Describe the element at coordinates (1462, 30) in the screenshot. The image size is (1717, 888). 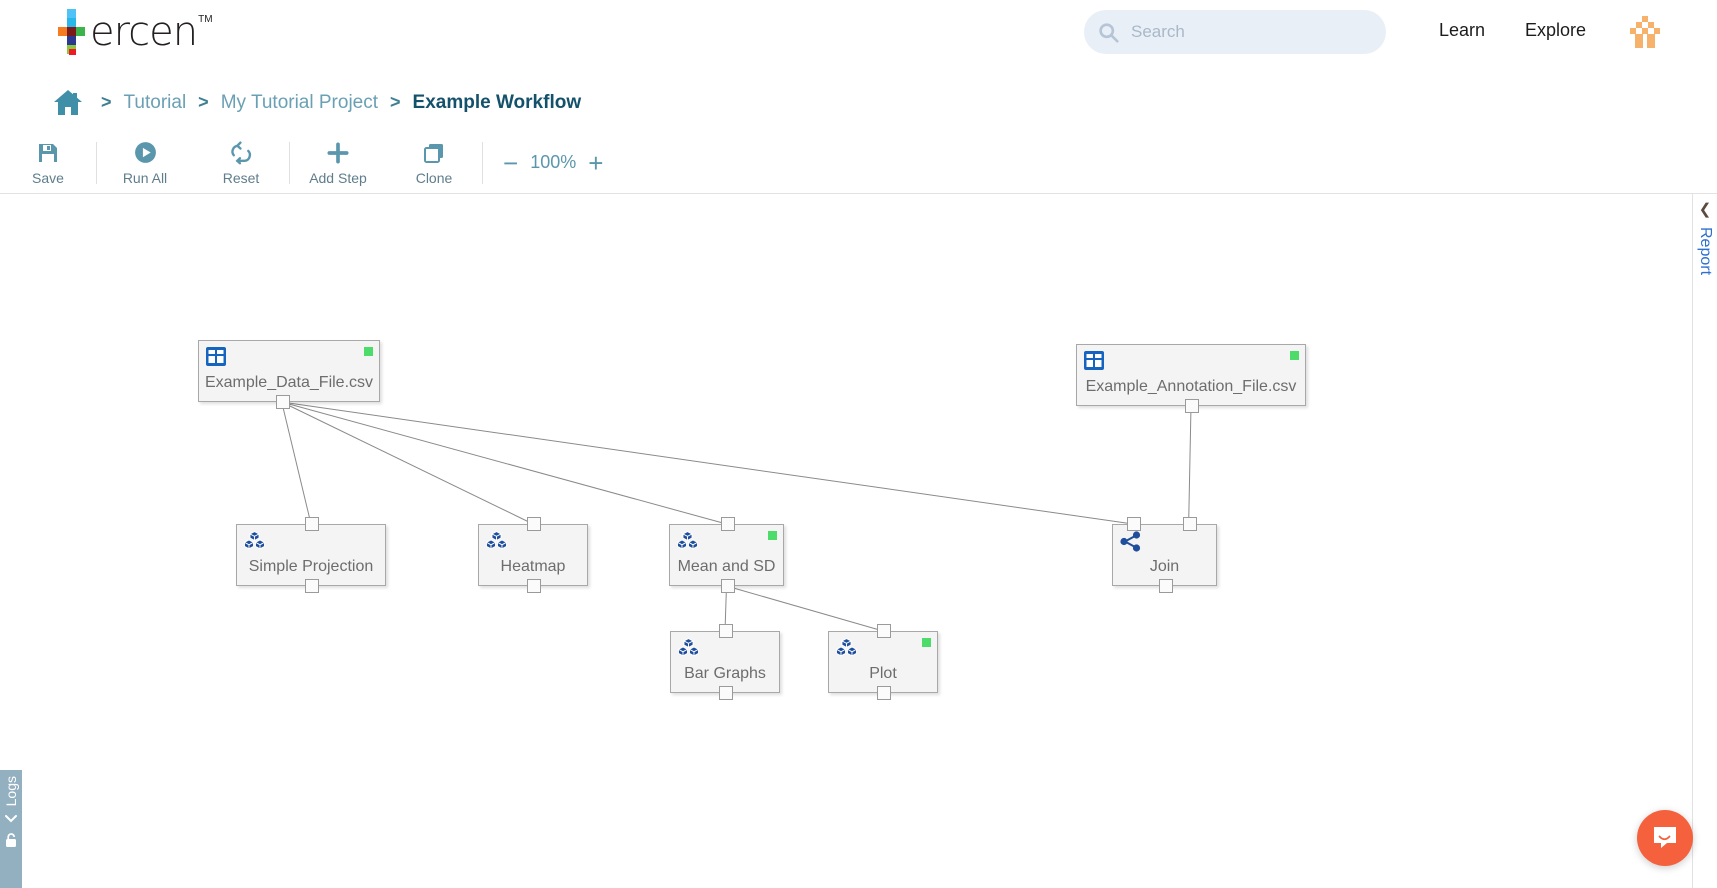
I see `nav-learn: Learn` at that location.